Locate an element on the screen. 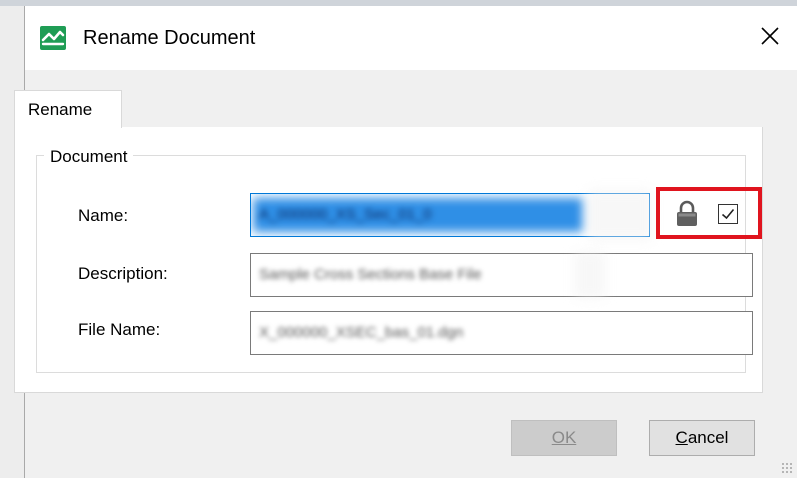 This screenshot has height=478, width=797. ok-label: OK is located at coordinates (564, 437).